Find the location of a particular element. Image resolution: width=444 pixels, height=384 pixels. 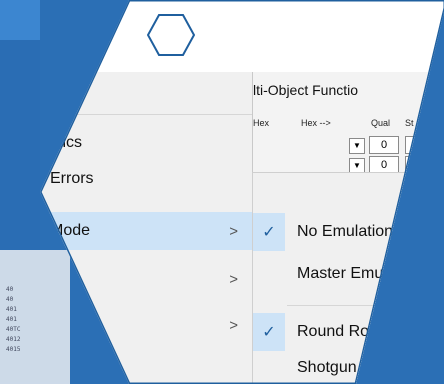

column-header-hex-arrow: Hex --> is located at coordinates (316, 123).